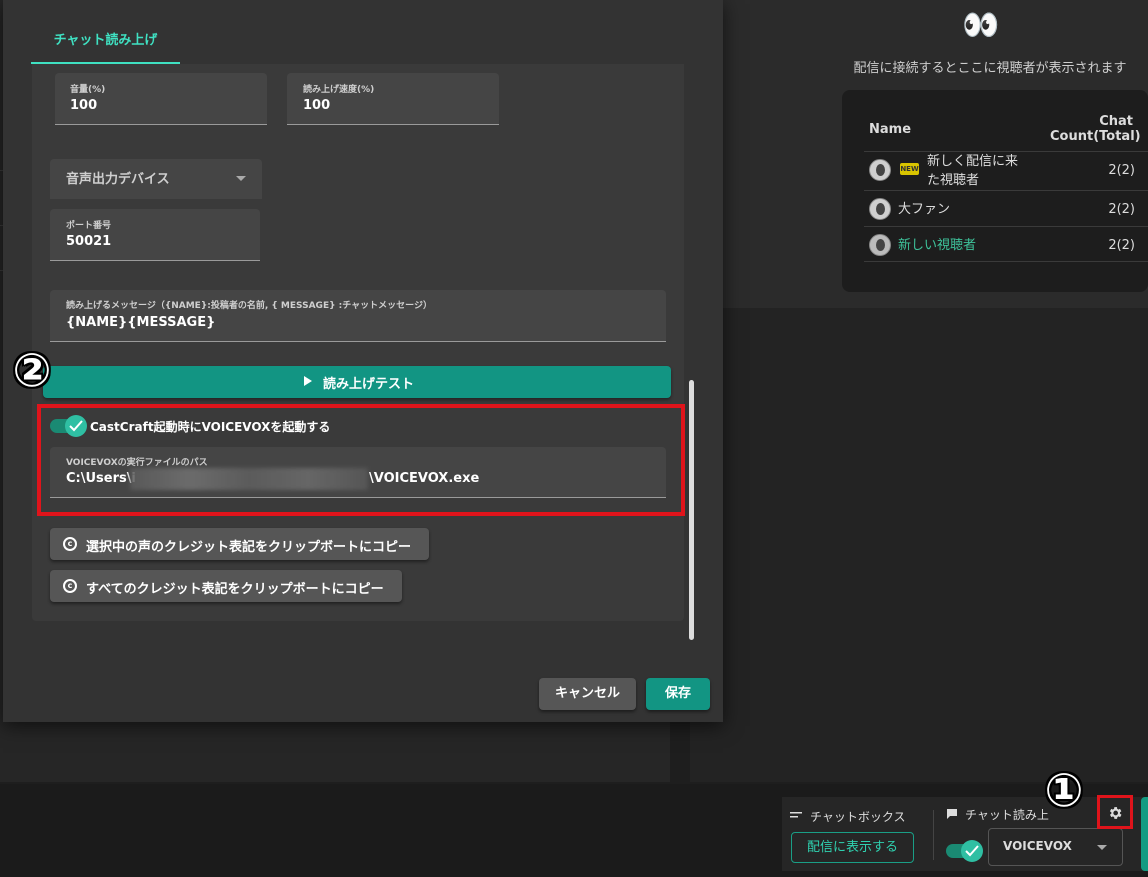 Image resolution: width=1148 pixels, height=877 pixels. I want to click on divider, so click(933, 835).